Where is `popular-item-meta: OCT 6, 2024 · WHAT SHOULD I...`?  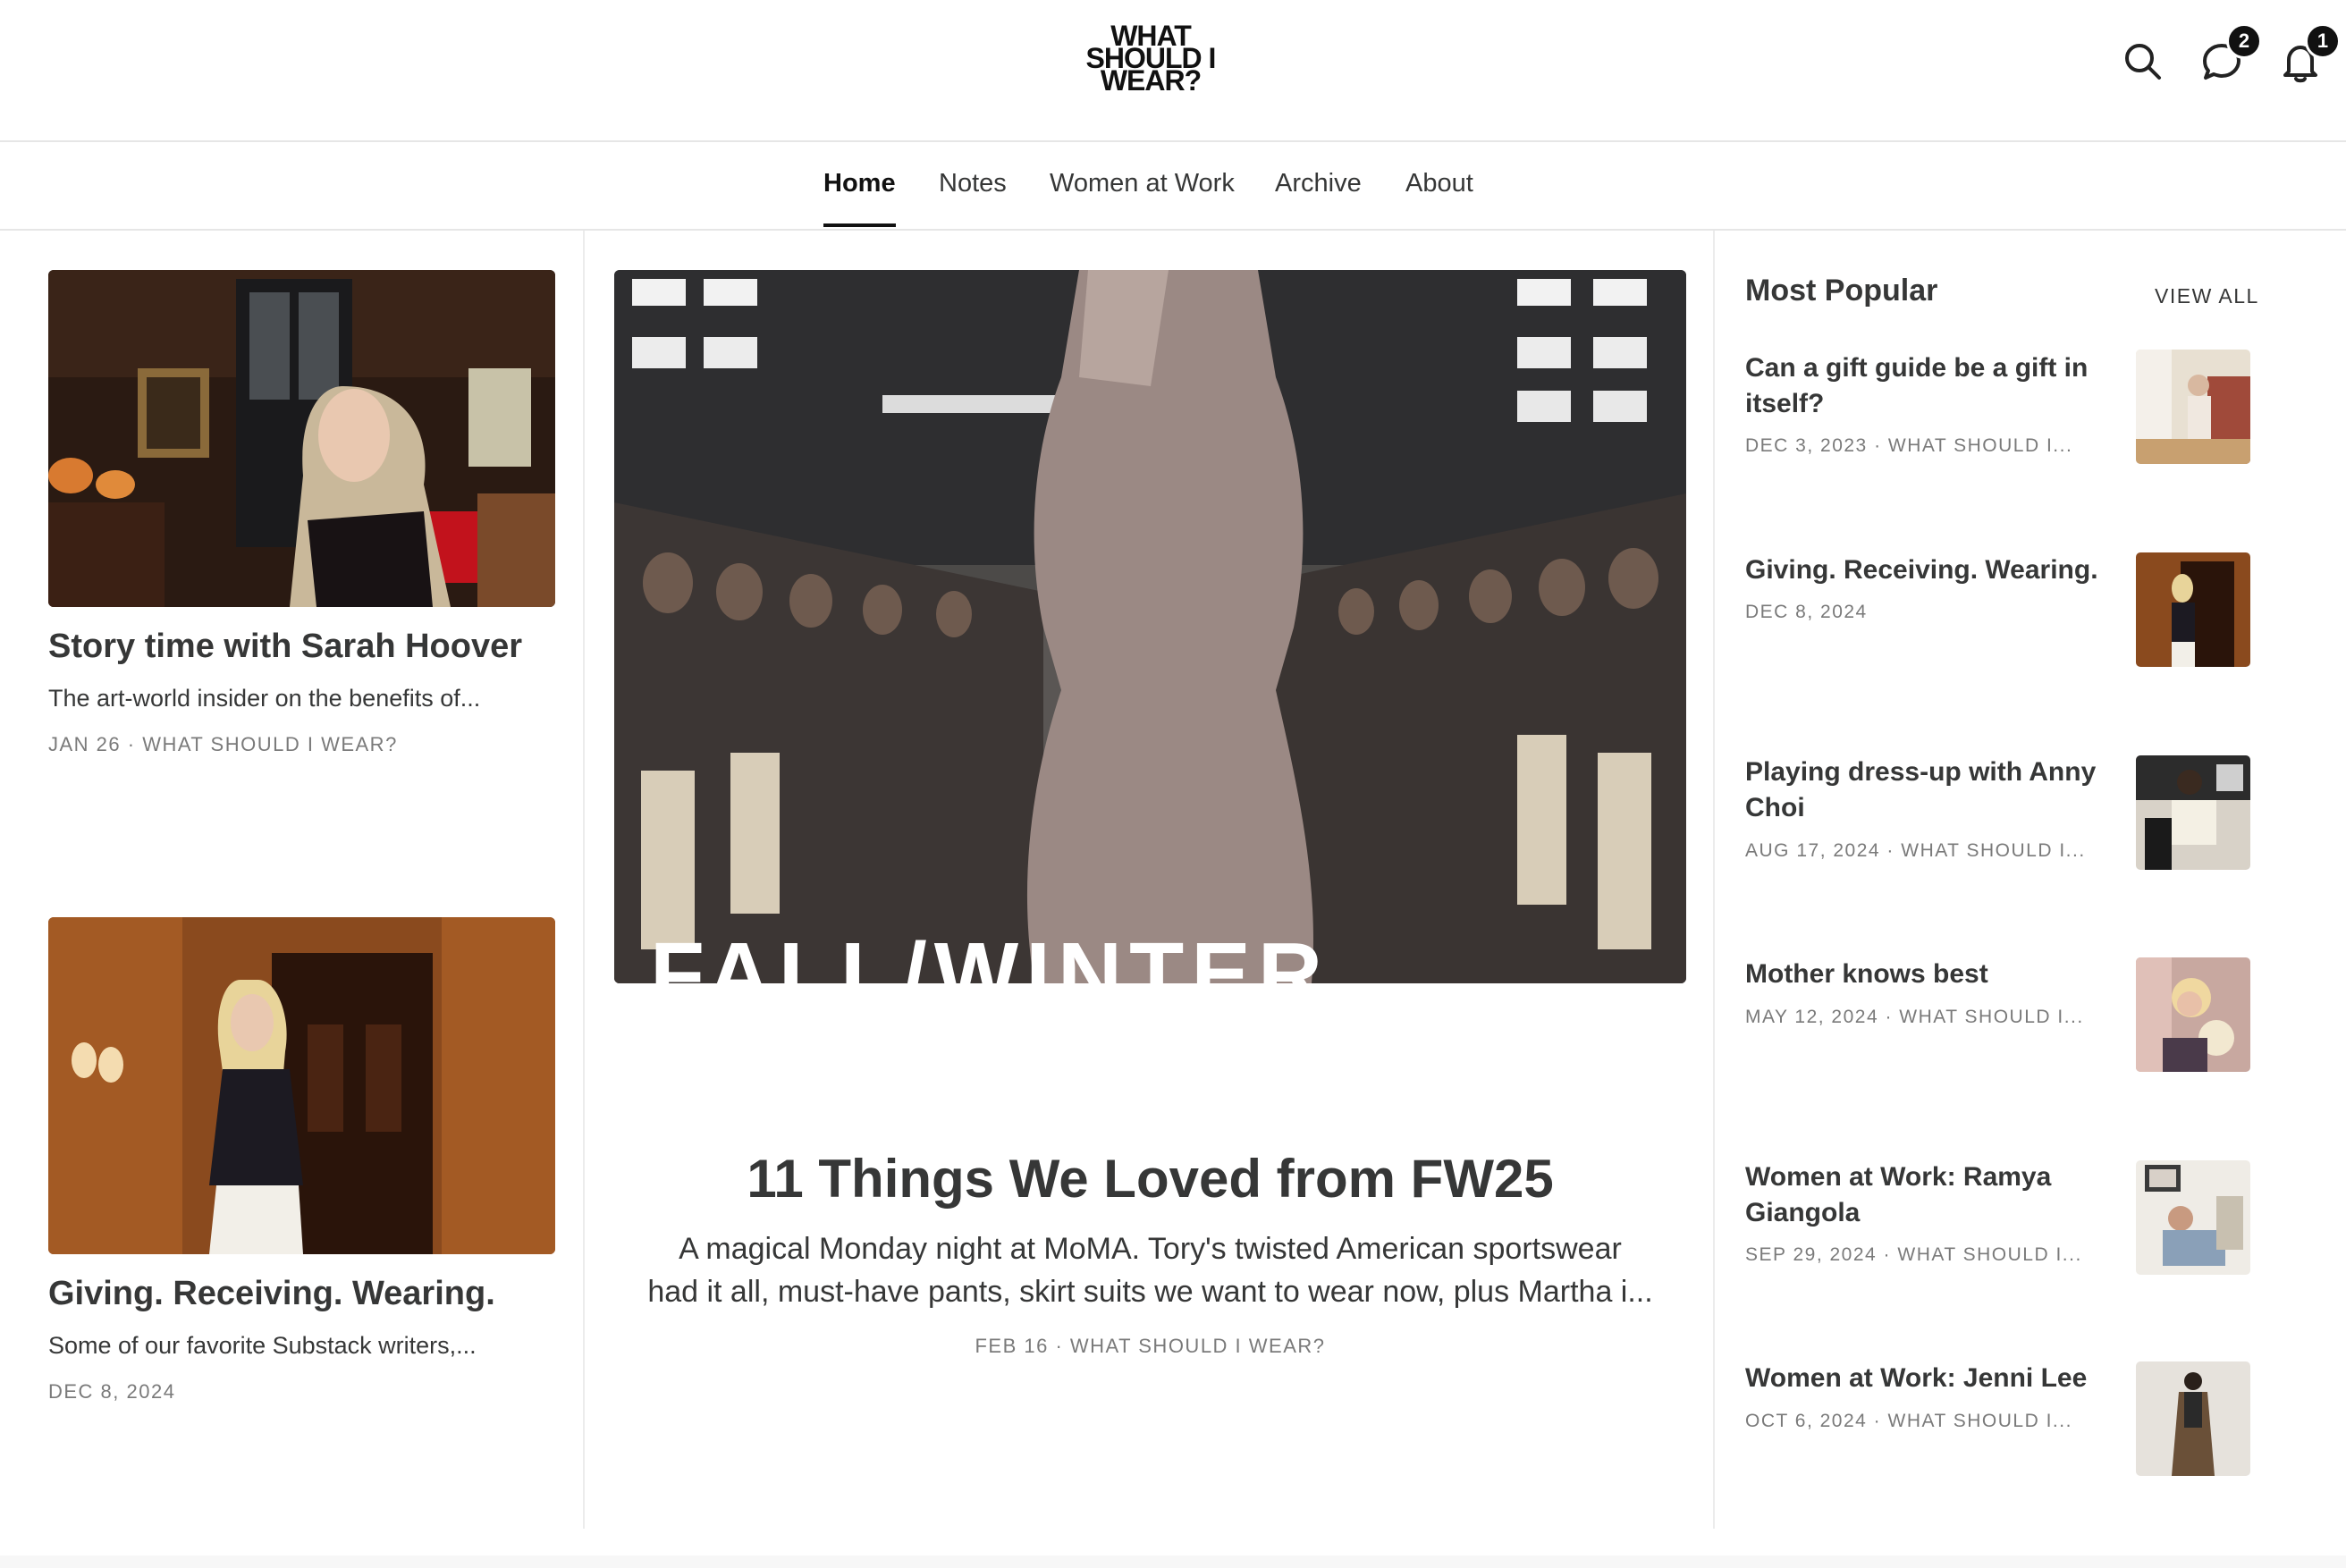 popular-item-meta: OCT 6, 2024 · WHAT SHOULD I... is located at coordinates (1908, 1421).